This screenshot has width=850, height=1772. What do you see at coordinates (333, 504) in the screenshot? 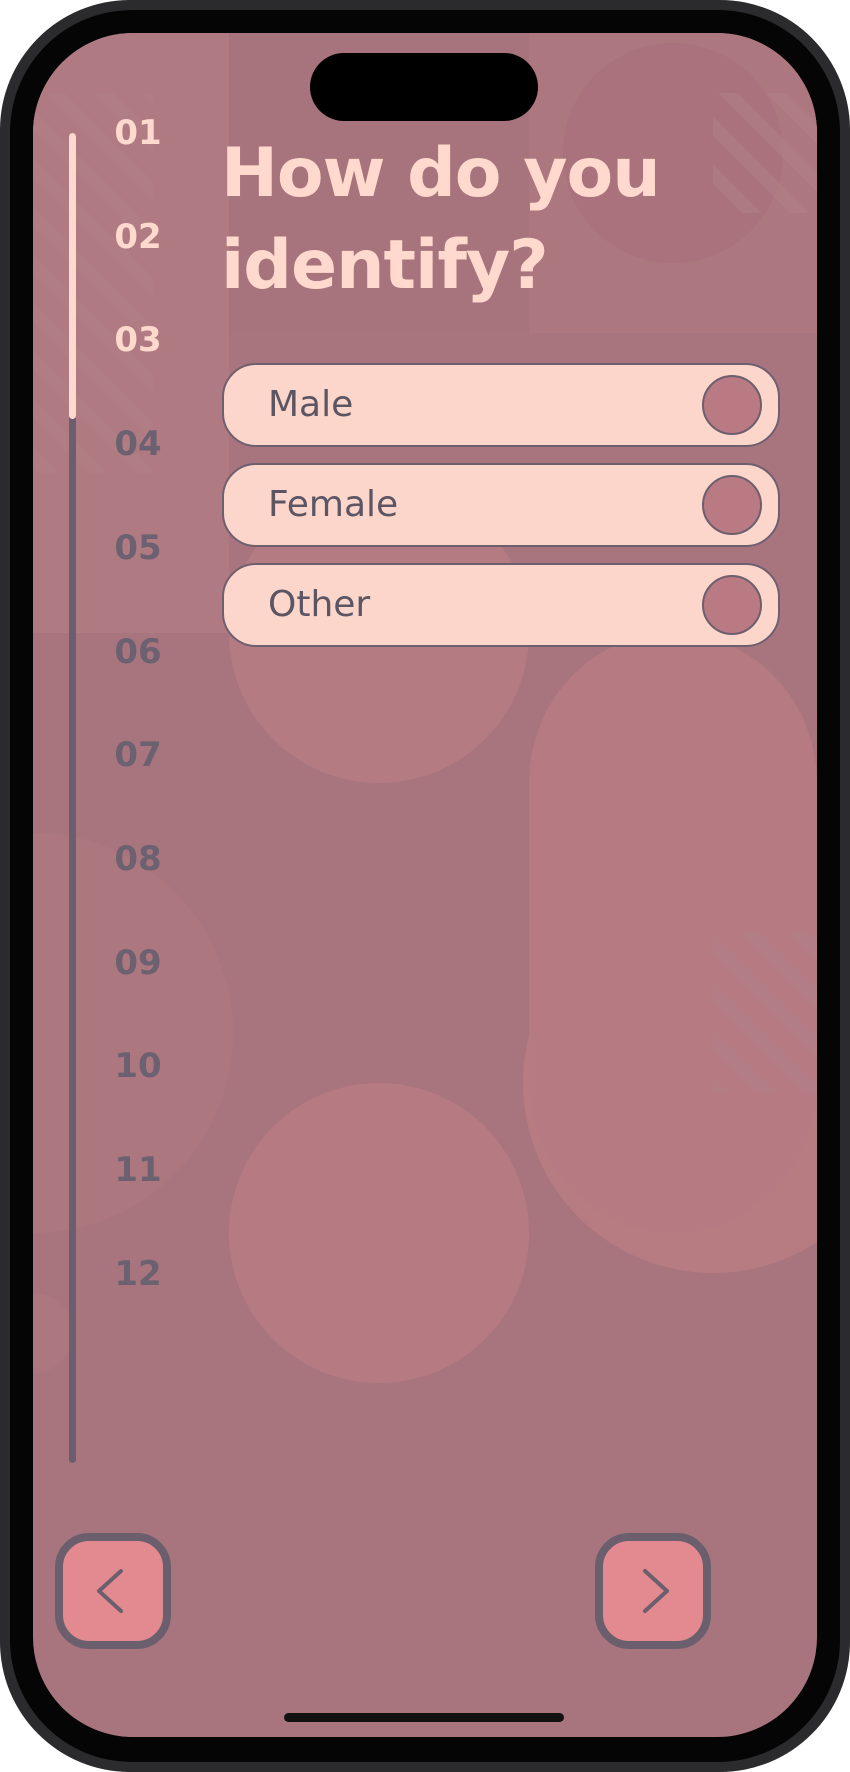
I see `option-label: Female` at bounding box center [333, 504].